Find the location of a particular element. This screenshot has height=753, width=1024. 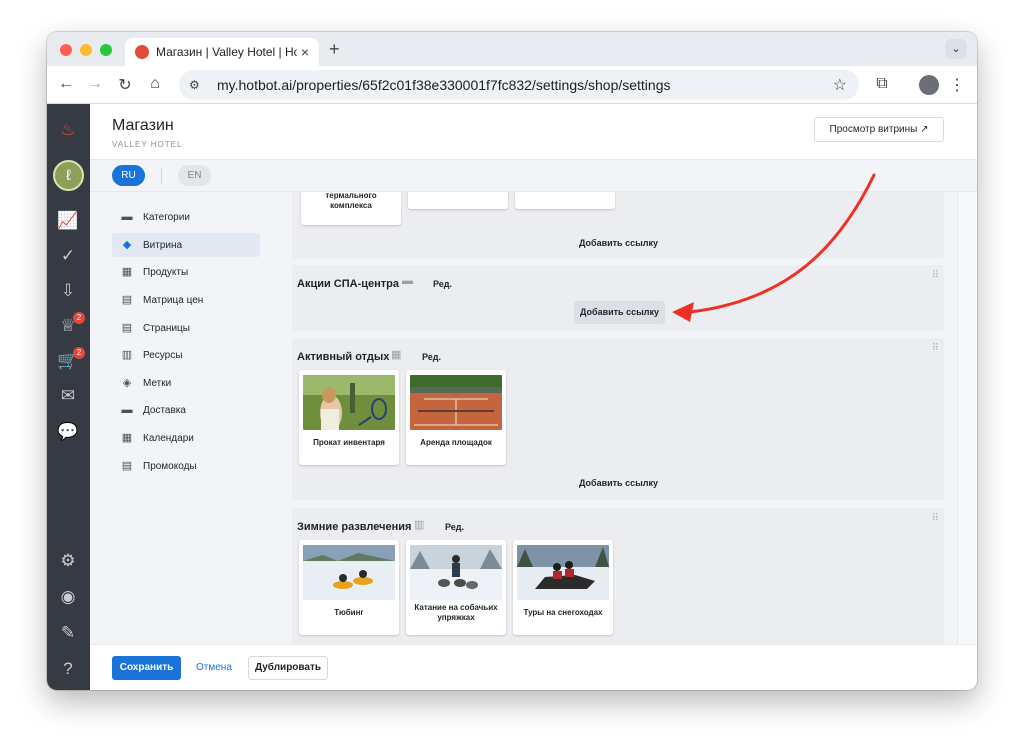

tennis-court-photo is located at coordinates (456, 402).